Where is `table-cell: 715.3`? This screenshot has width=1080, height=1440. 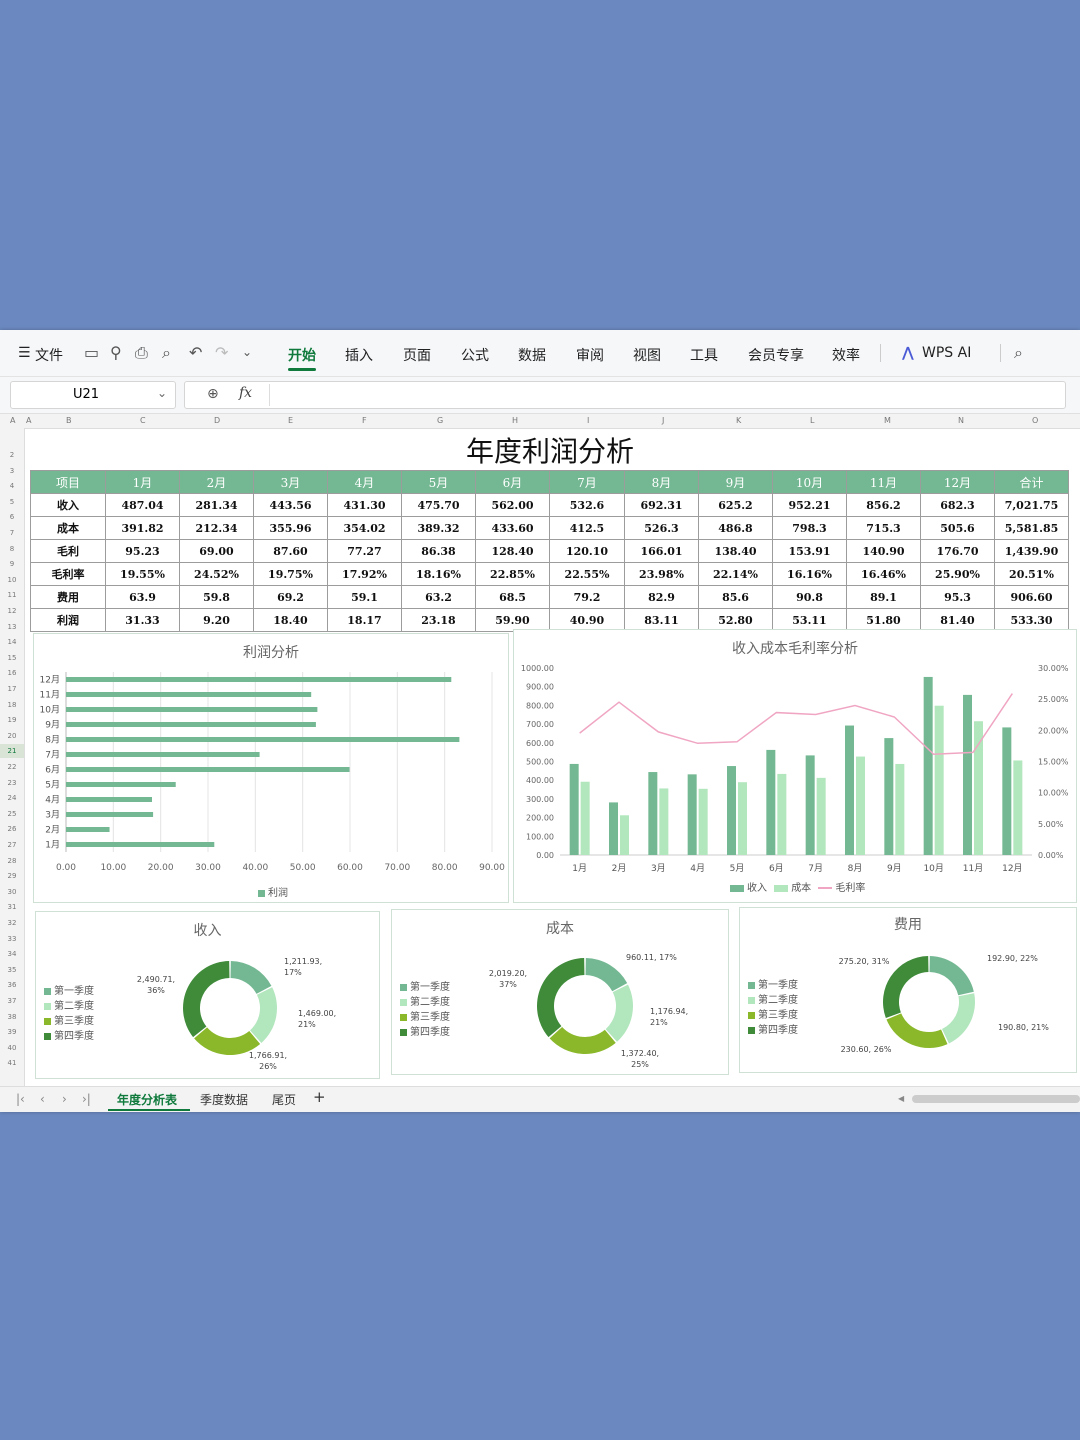
table-cell: 715.3 is located at coordinates (883, 528).